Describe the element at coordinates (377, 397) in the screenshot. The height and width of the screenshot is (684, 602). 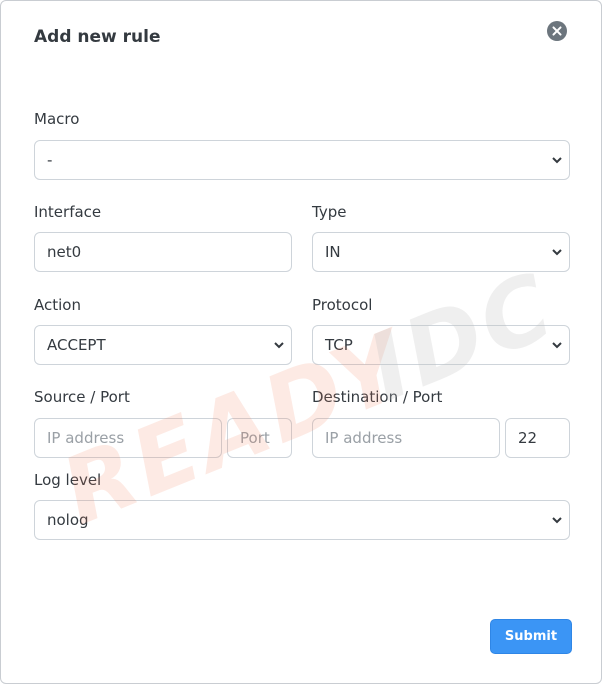
I see `destination-label: Destination / Port` at that location.